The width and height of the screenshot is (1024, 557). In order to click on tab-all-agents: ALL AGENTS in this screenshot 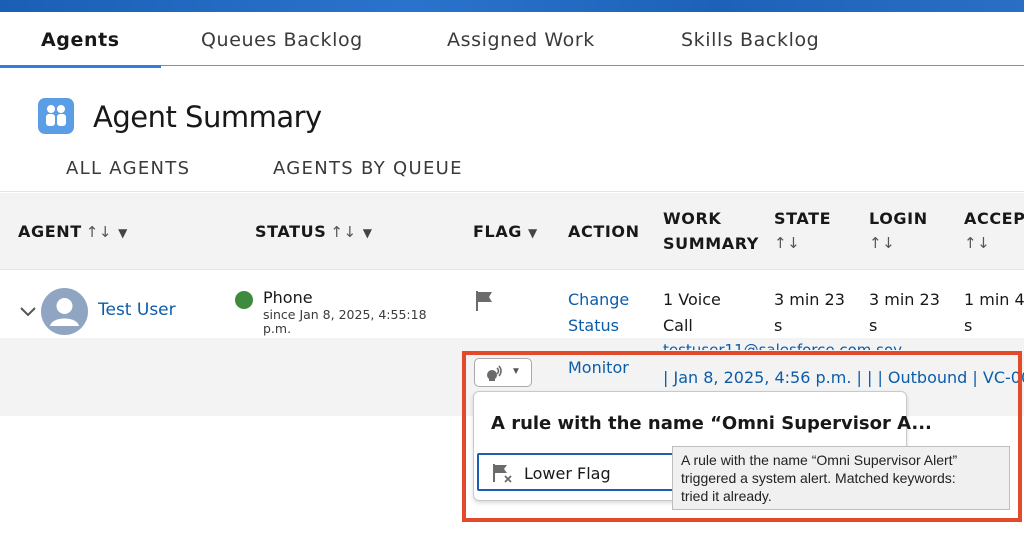, I will do `click(129, 177)`.